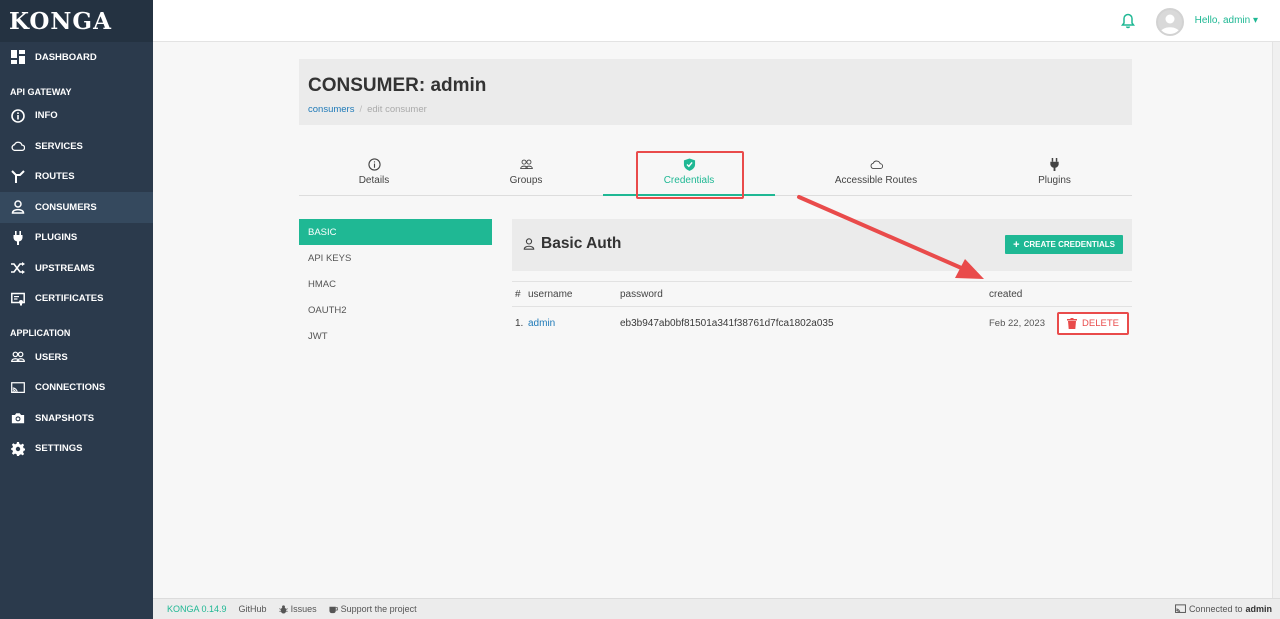 This screenshot has width=1280, height=619. What do you see at coordinates (56, 238) in the screenshot?
I see `sidebar-item-label: PLUGINS` at bounding box center [56, 238].